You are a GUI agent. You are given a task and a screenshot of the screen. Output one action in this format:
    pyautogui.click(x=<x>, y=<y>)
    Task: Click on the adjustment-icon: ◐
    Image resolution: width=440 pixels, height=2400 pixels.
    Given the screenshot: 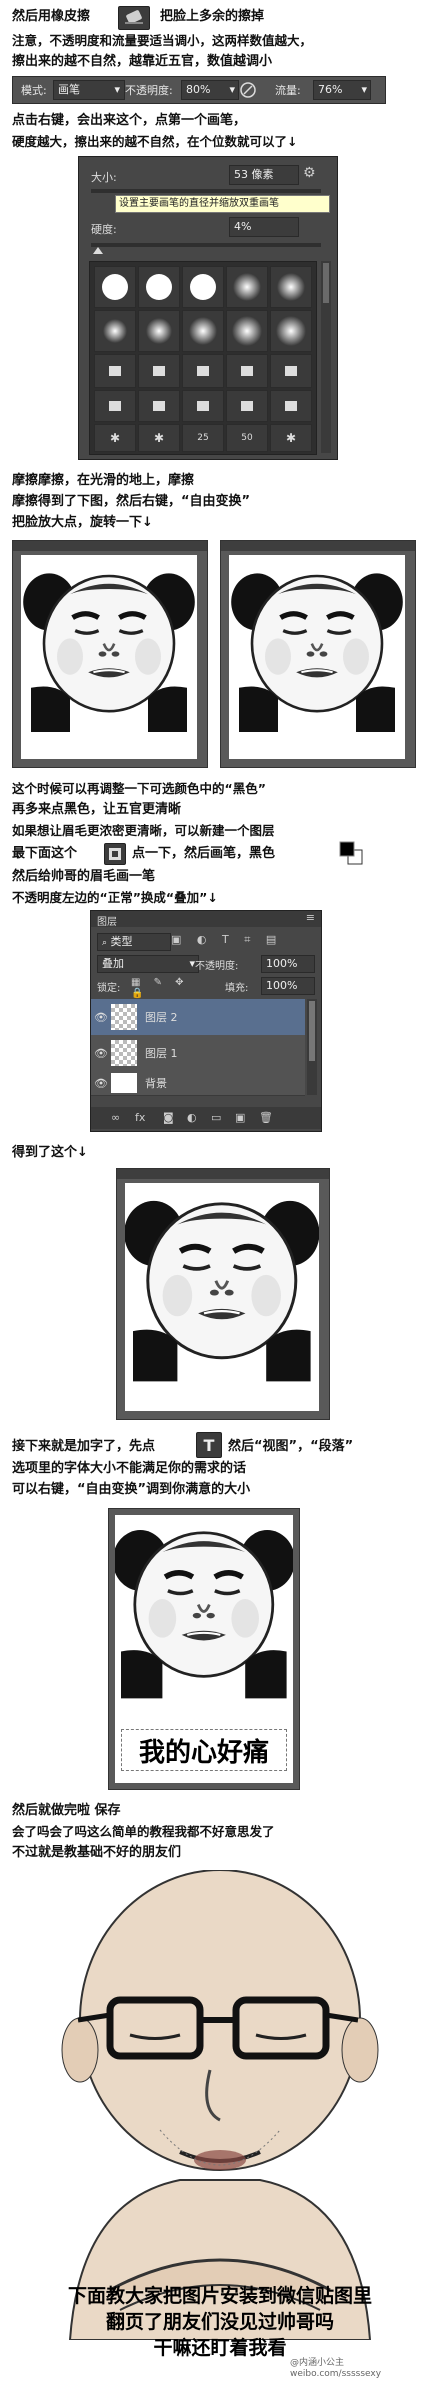 What is the action you would take?
    pyautogui.click(x=192, y=1117)
    